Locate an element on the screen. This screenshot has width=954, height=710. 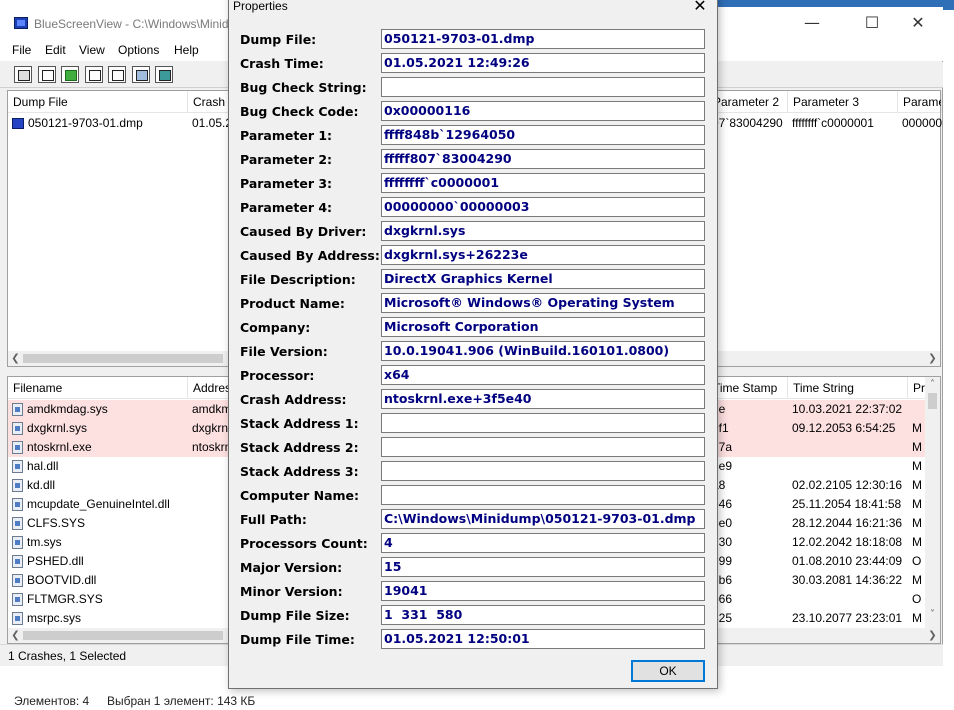
column-parameter-4: Parameter 4 is located at coordinates (920, 102).